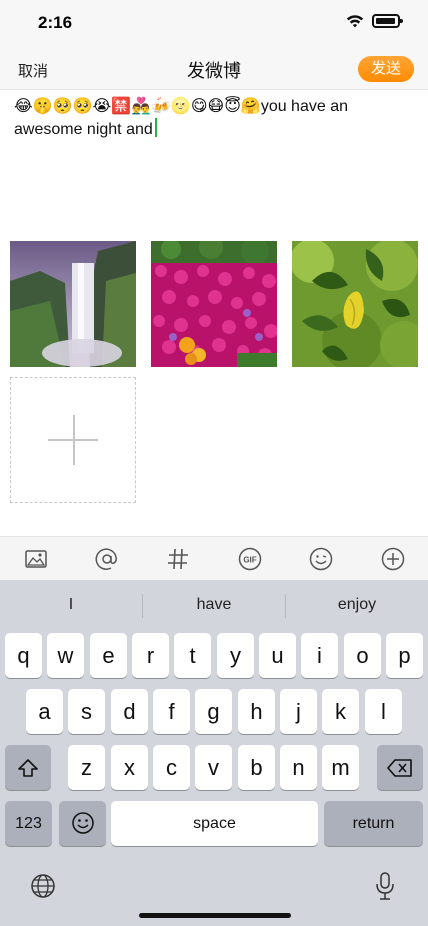 The width and height of the screenshot is (428, 926). I want to click on key-h: h, so click(256, 711).